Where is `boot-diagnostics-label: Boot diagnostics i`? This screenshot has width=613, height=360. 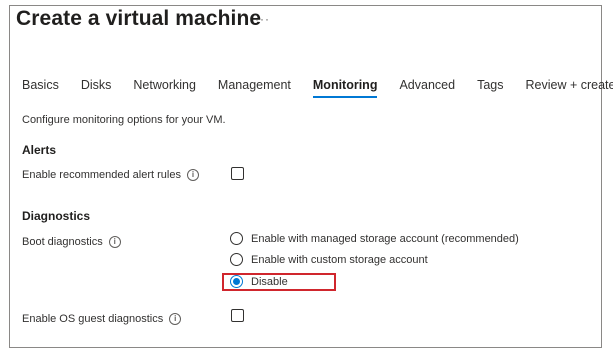 boot-diagnostics-label: Boot diagnostics i is located at coordinates (71, 242).